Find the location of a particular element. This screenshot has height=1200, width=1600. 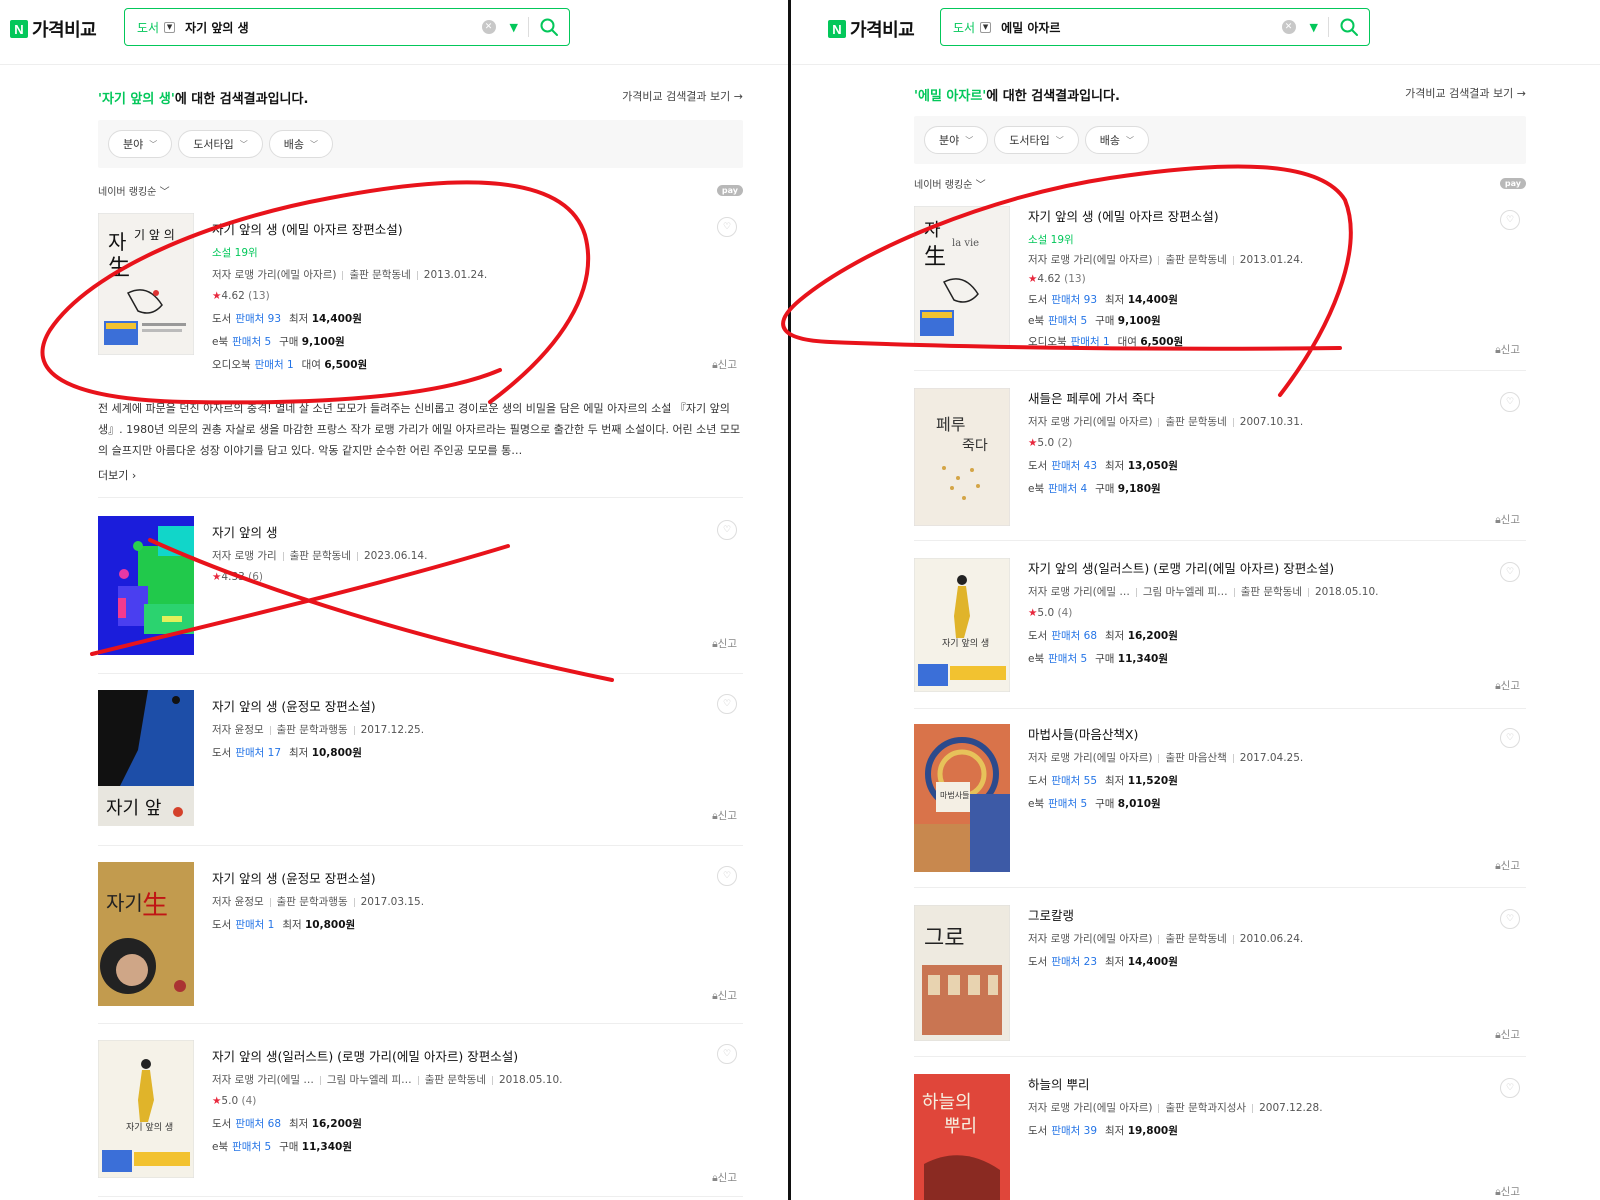

book-cover: 그로 is located at coordinates (962, 973).